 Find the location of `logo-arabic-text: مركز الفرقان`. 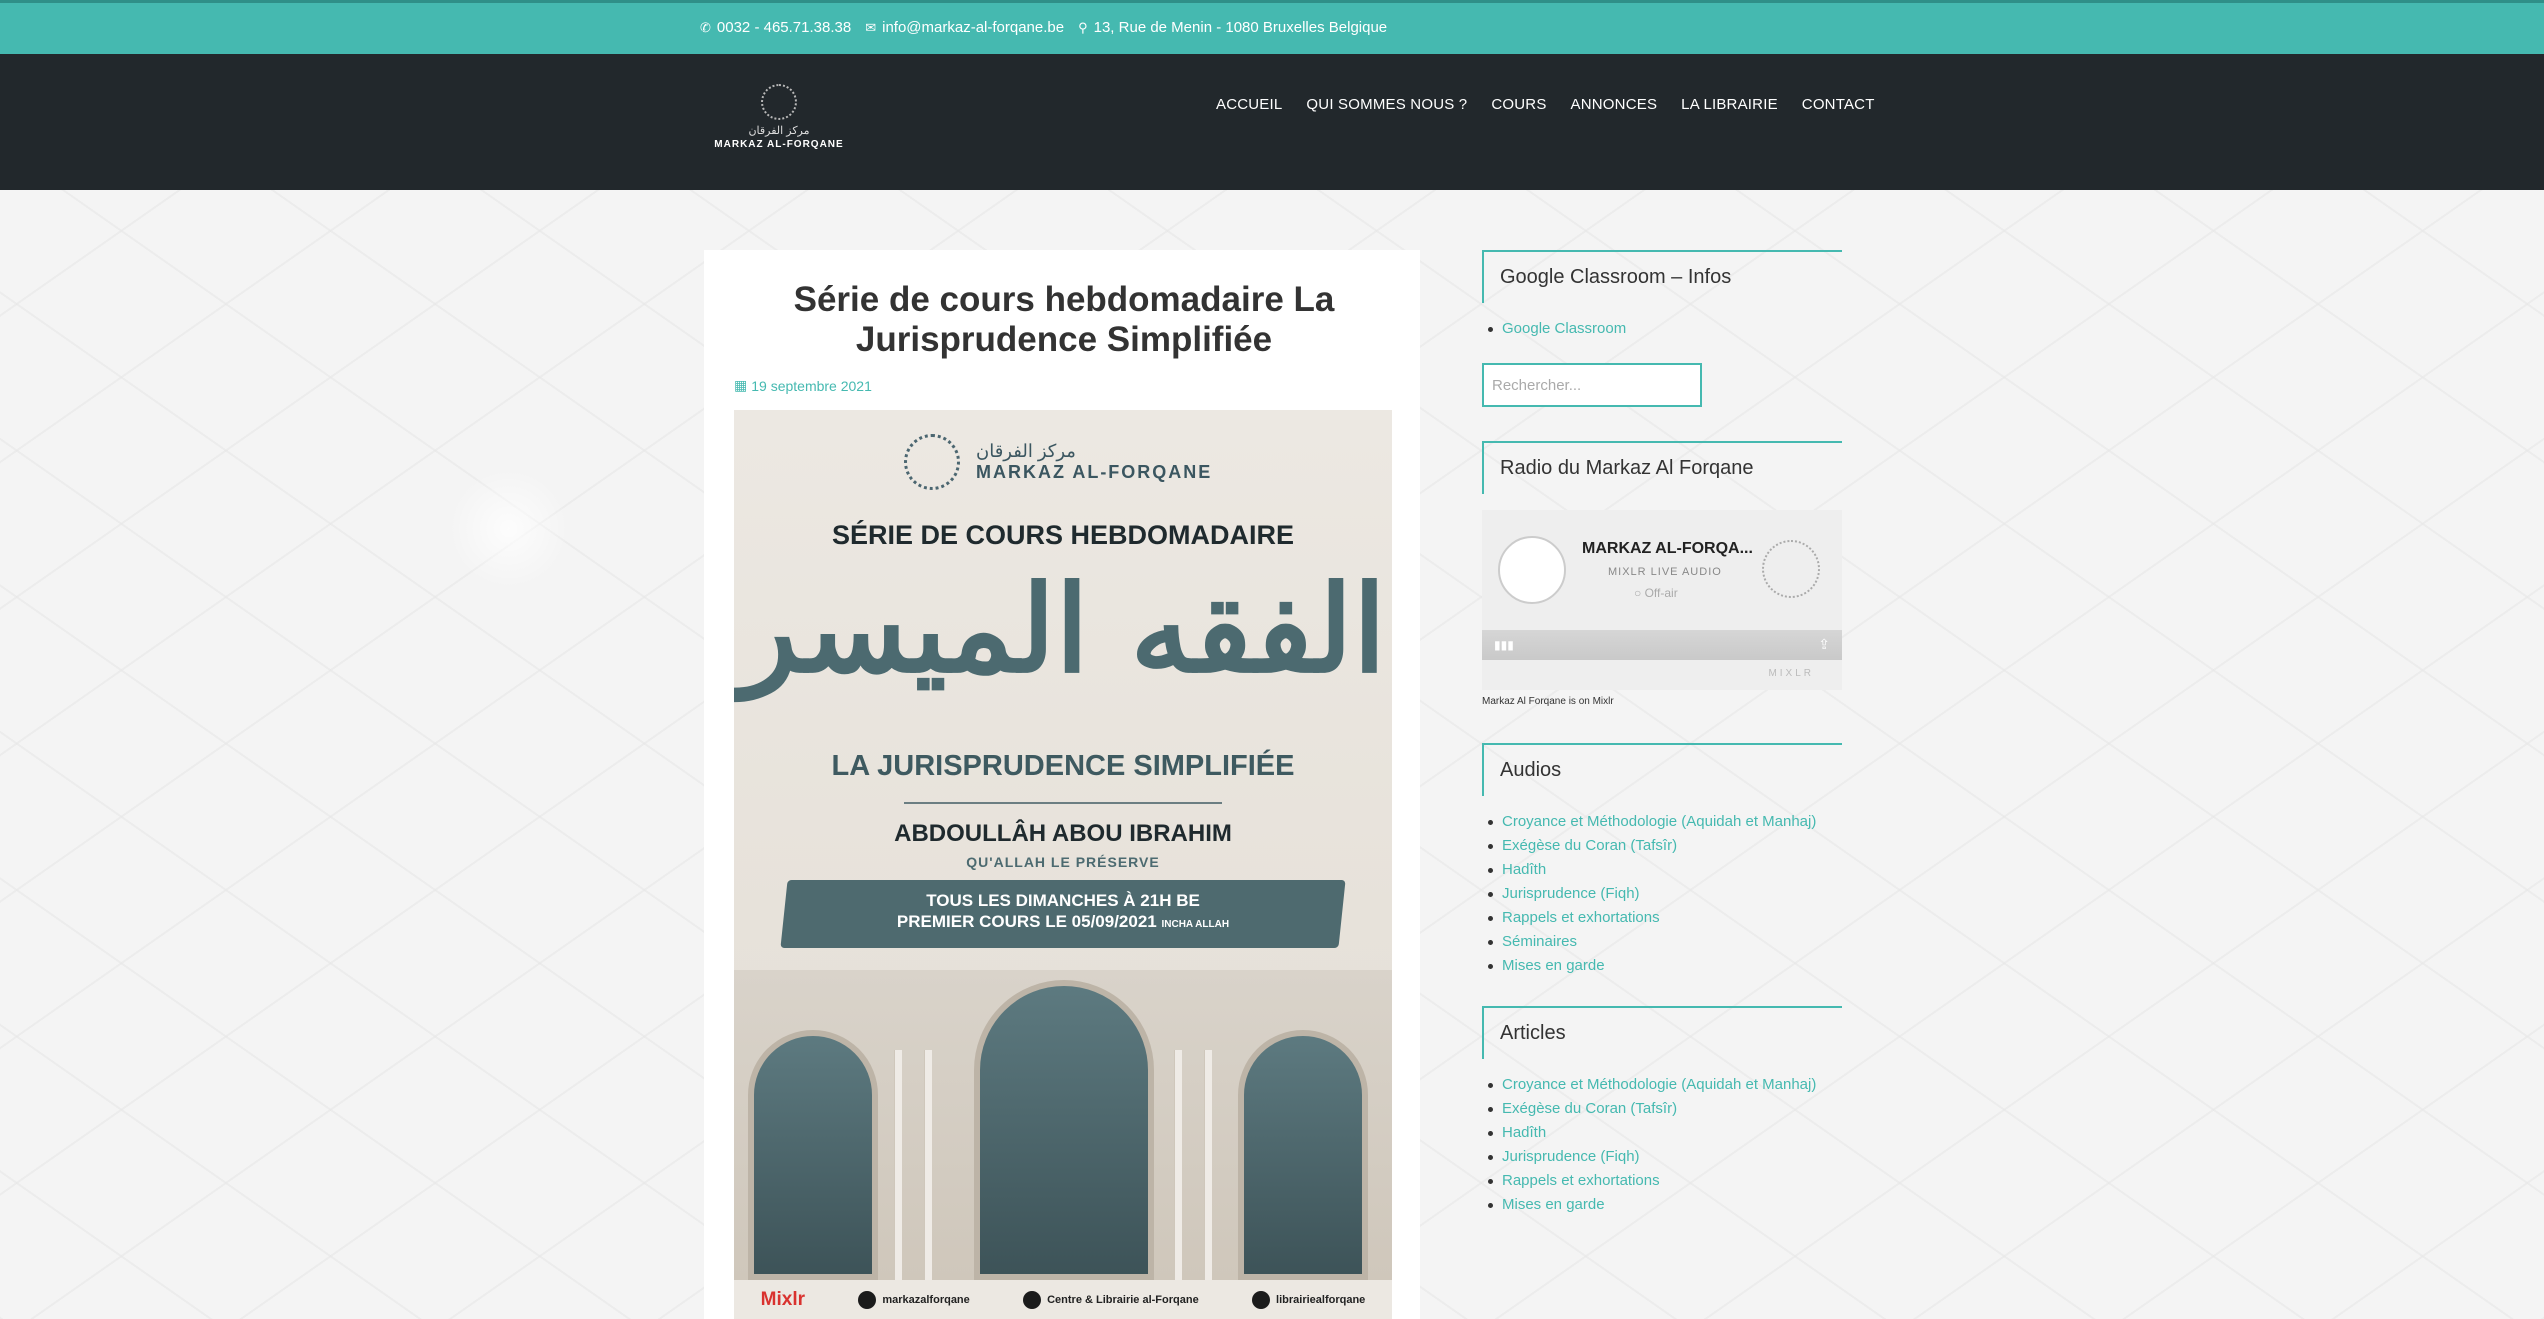

logo-arabic-text: مركز الفرقان is located at coordinates (779, 131).